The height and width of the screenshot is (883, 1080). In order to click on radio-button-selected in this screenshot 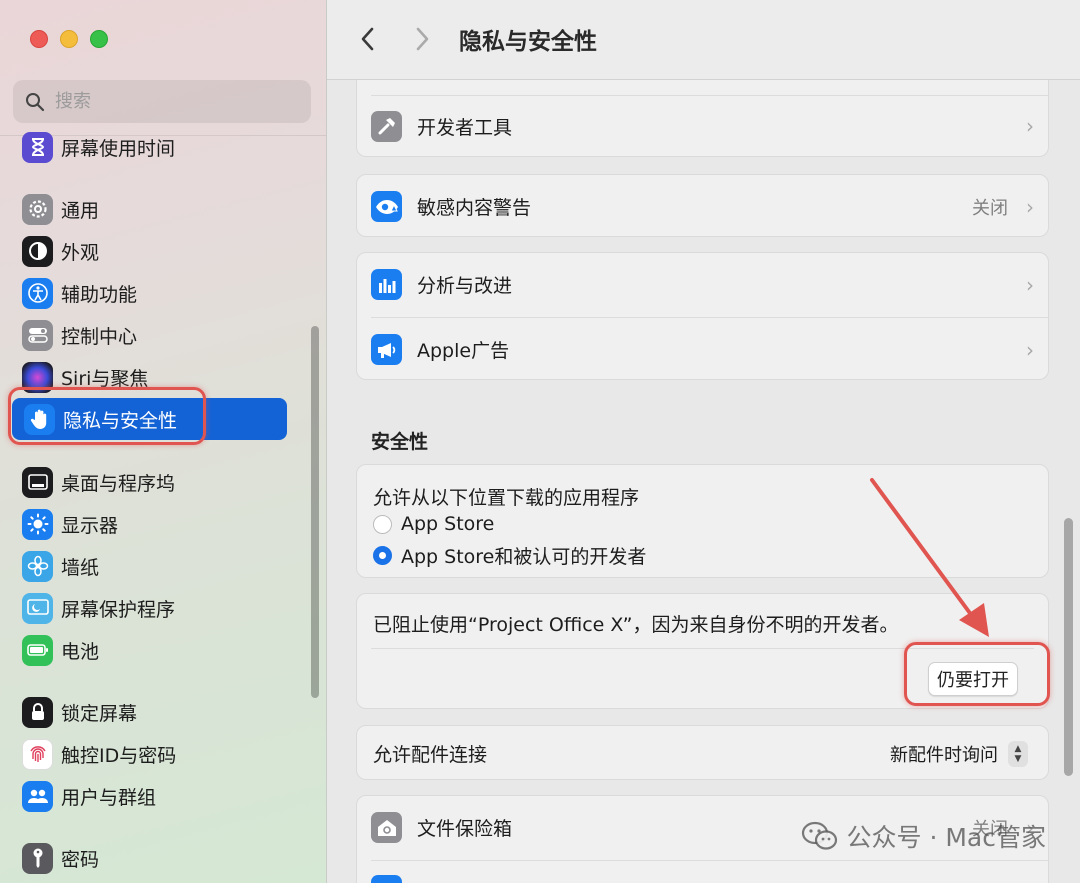, I will do `click(382, 555)`.